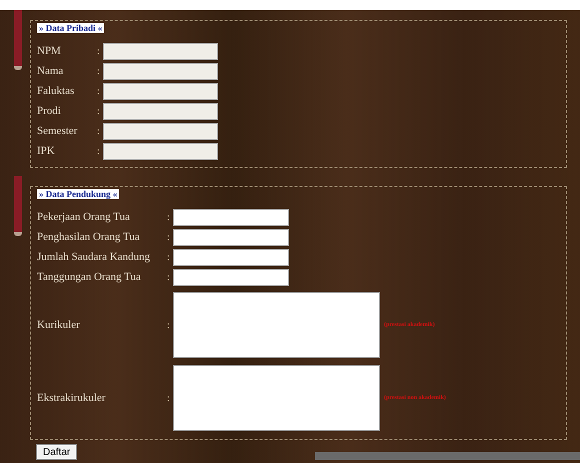  Describe the element at coordinates (70, 28) in the screenshot. I see `section-legend: » Data Pribadi «` at that location.